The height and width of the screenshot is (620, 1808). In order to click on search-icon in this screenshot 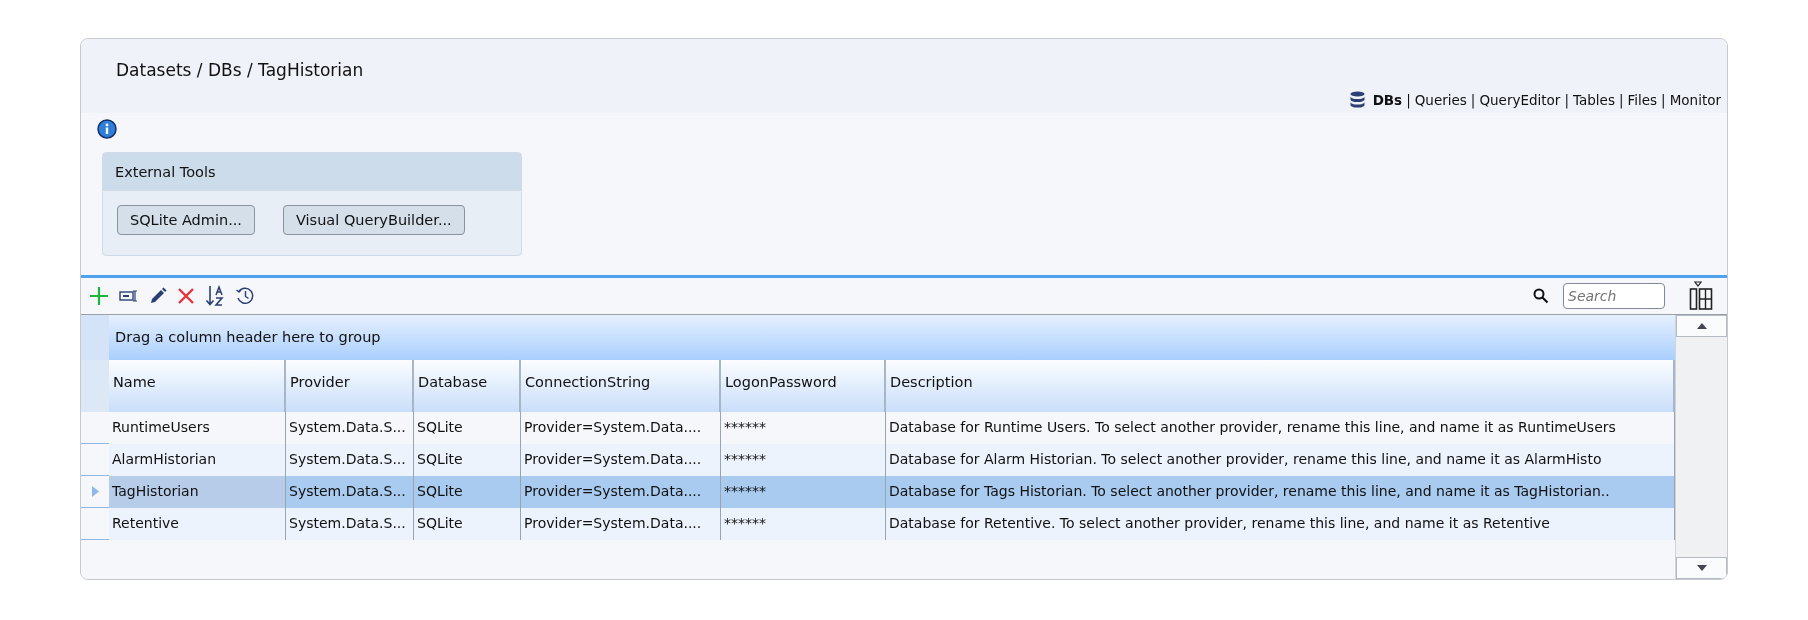, I will do `click(1541, 296)`.